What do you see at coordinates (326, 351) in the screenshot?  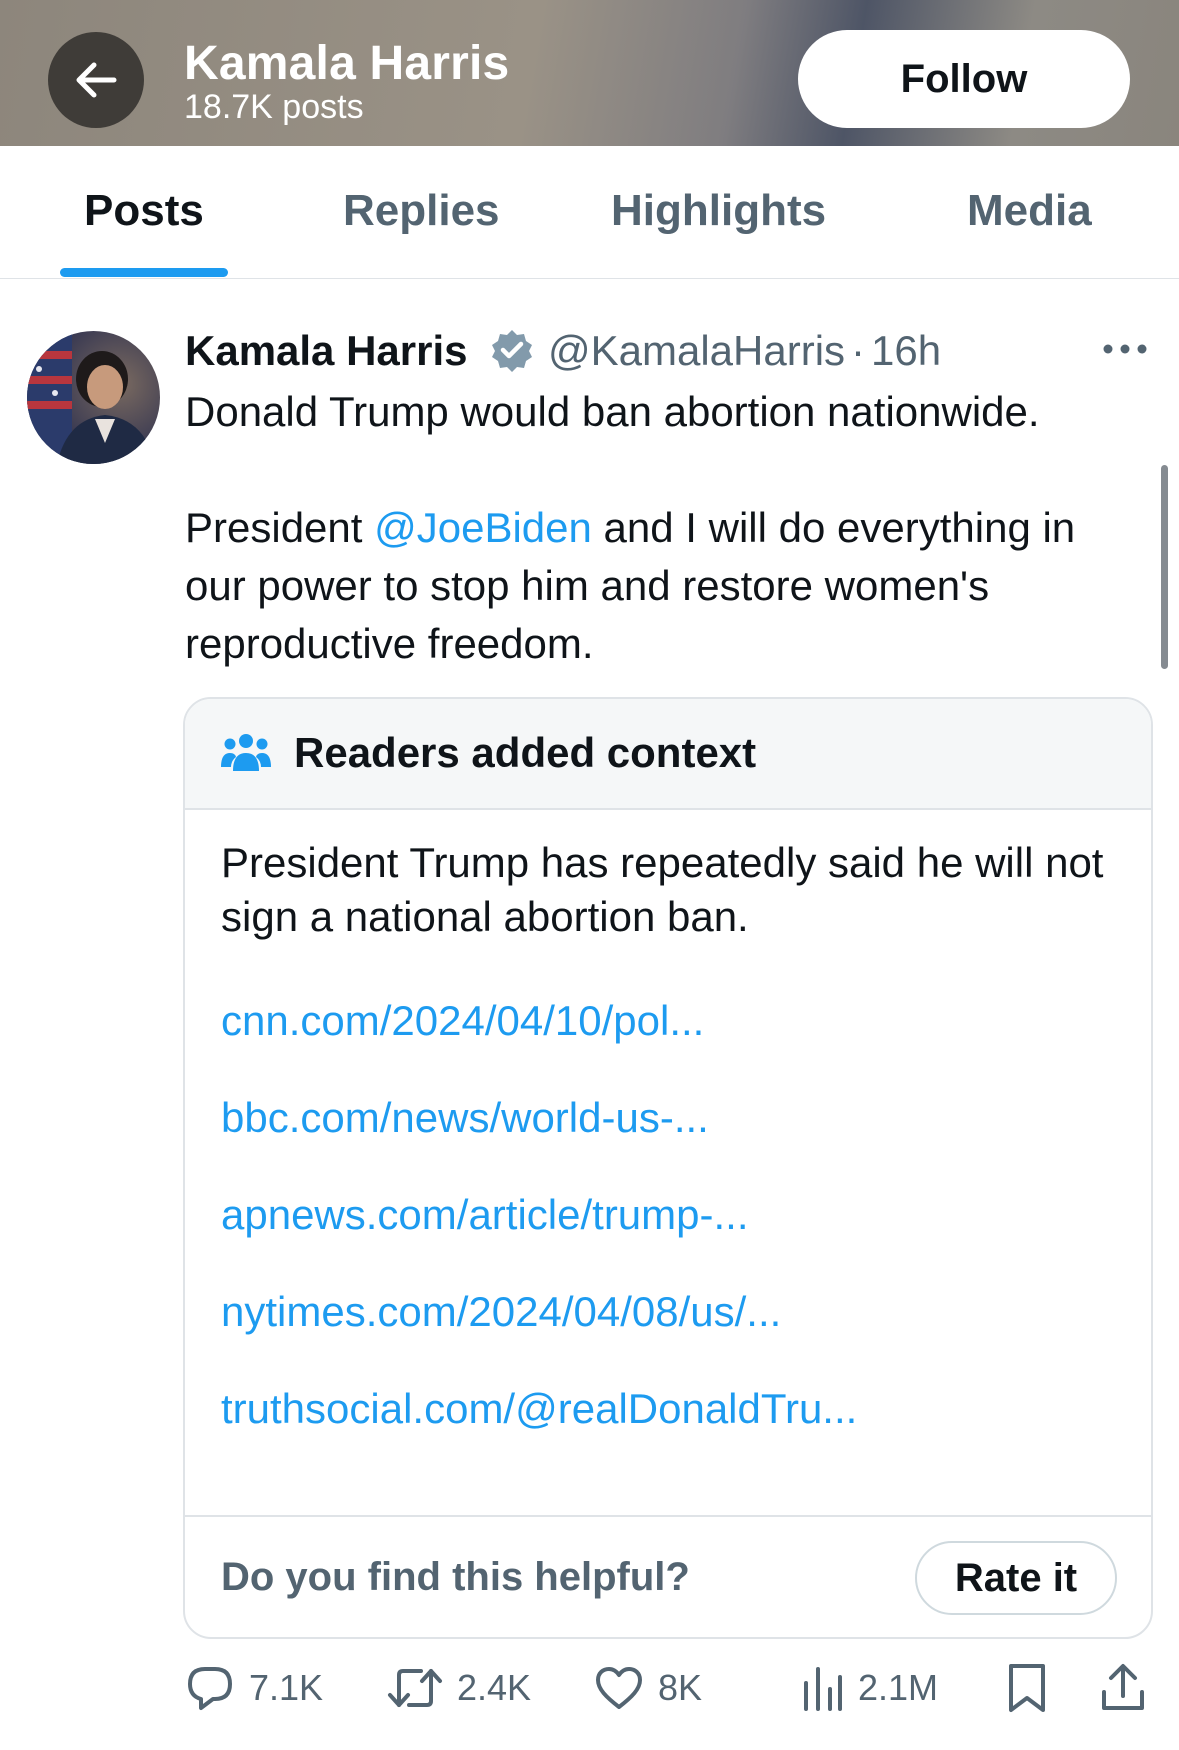 I see `post-author-name: Kamala Harris` at bounding box center [326, 351].